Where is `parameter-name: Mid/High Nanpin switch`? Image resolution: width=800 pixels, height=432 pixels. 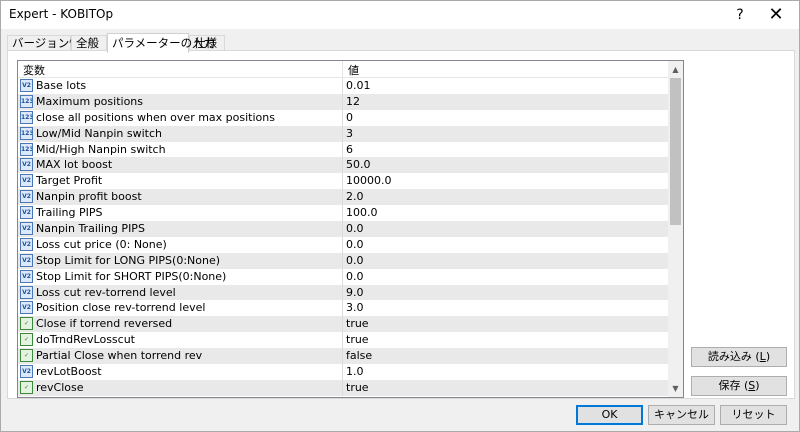 parameter-name: Mid/High Nanpin switch is located at coordinates (101, 149).